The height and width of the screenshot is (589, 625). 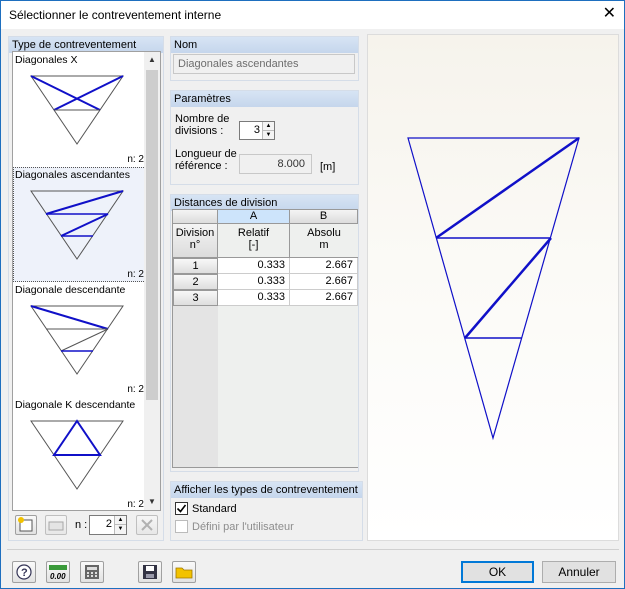 What do you see at coordinates (195, 266) in the screenshot?
I see `table-row-header: 1` at bounding box center [195, 266].